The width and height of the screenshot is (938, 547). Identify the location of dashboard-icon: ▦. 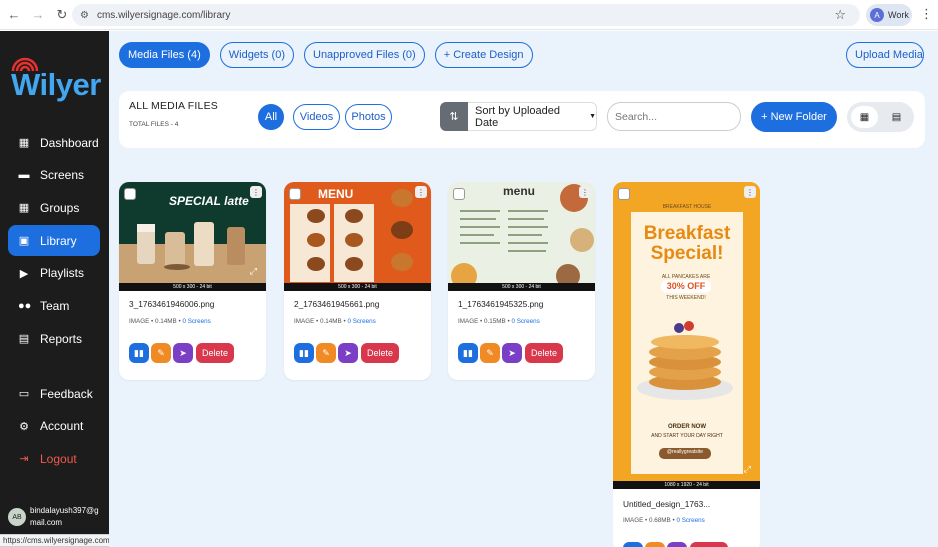
(24, 143).